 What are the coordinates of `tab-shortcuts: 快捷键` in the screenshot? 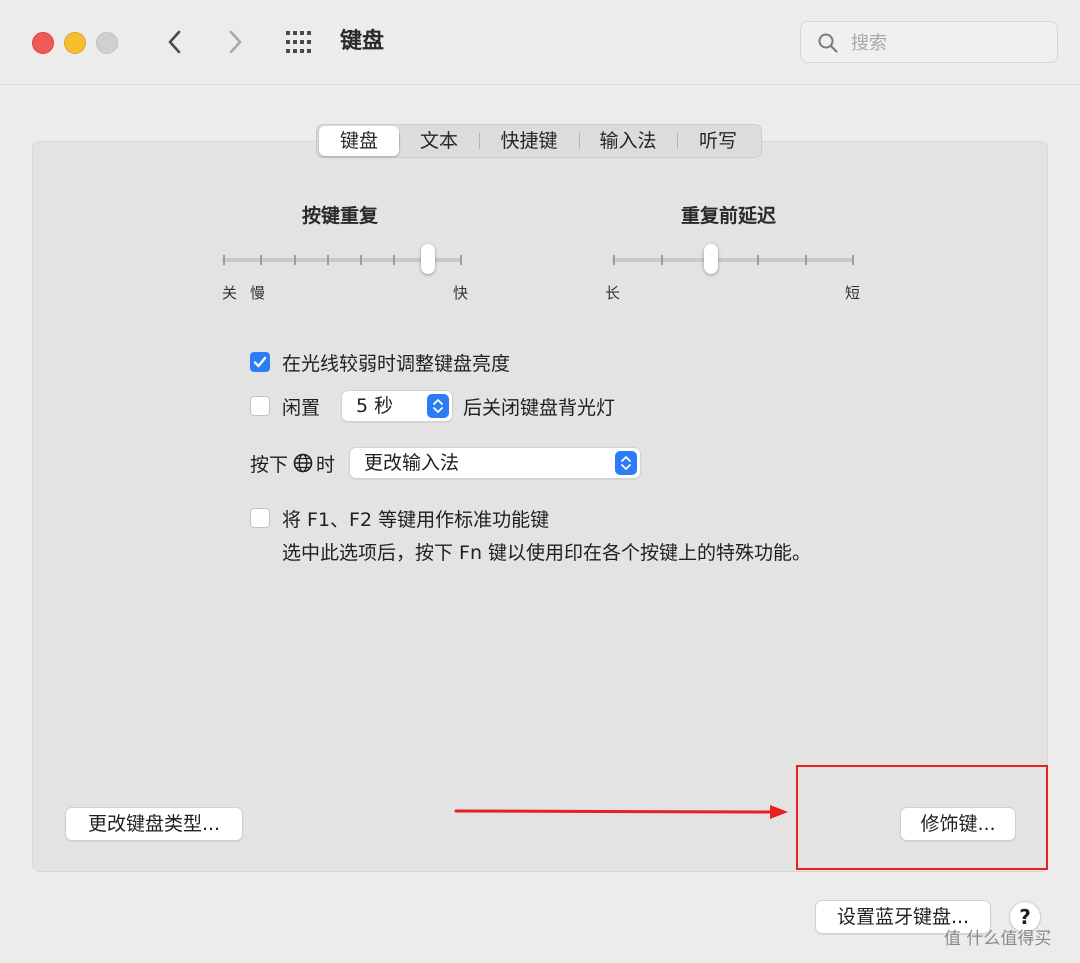 It's located at (529, 141).